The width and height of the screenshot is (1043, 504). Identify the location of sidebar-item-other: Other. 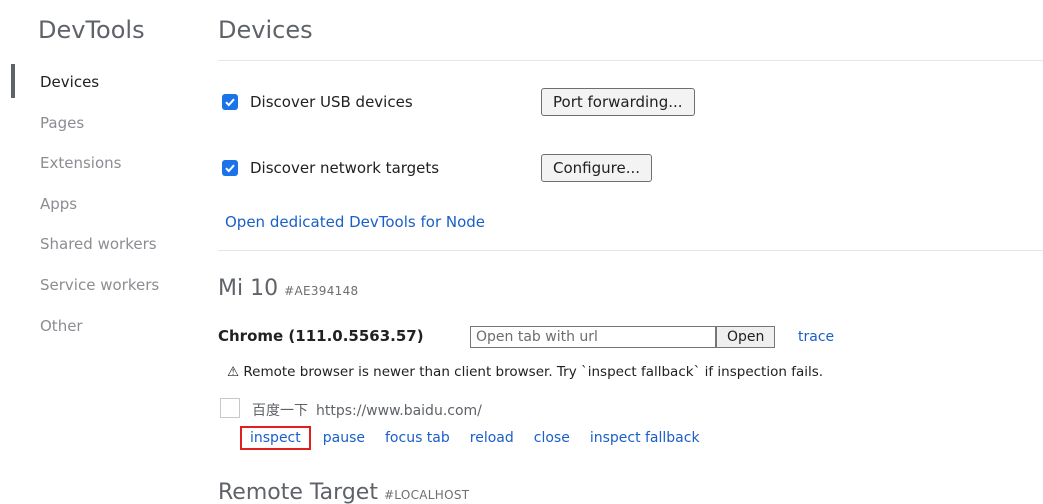
(61, 326).